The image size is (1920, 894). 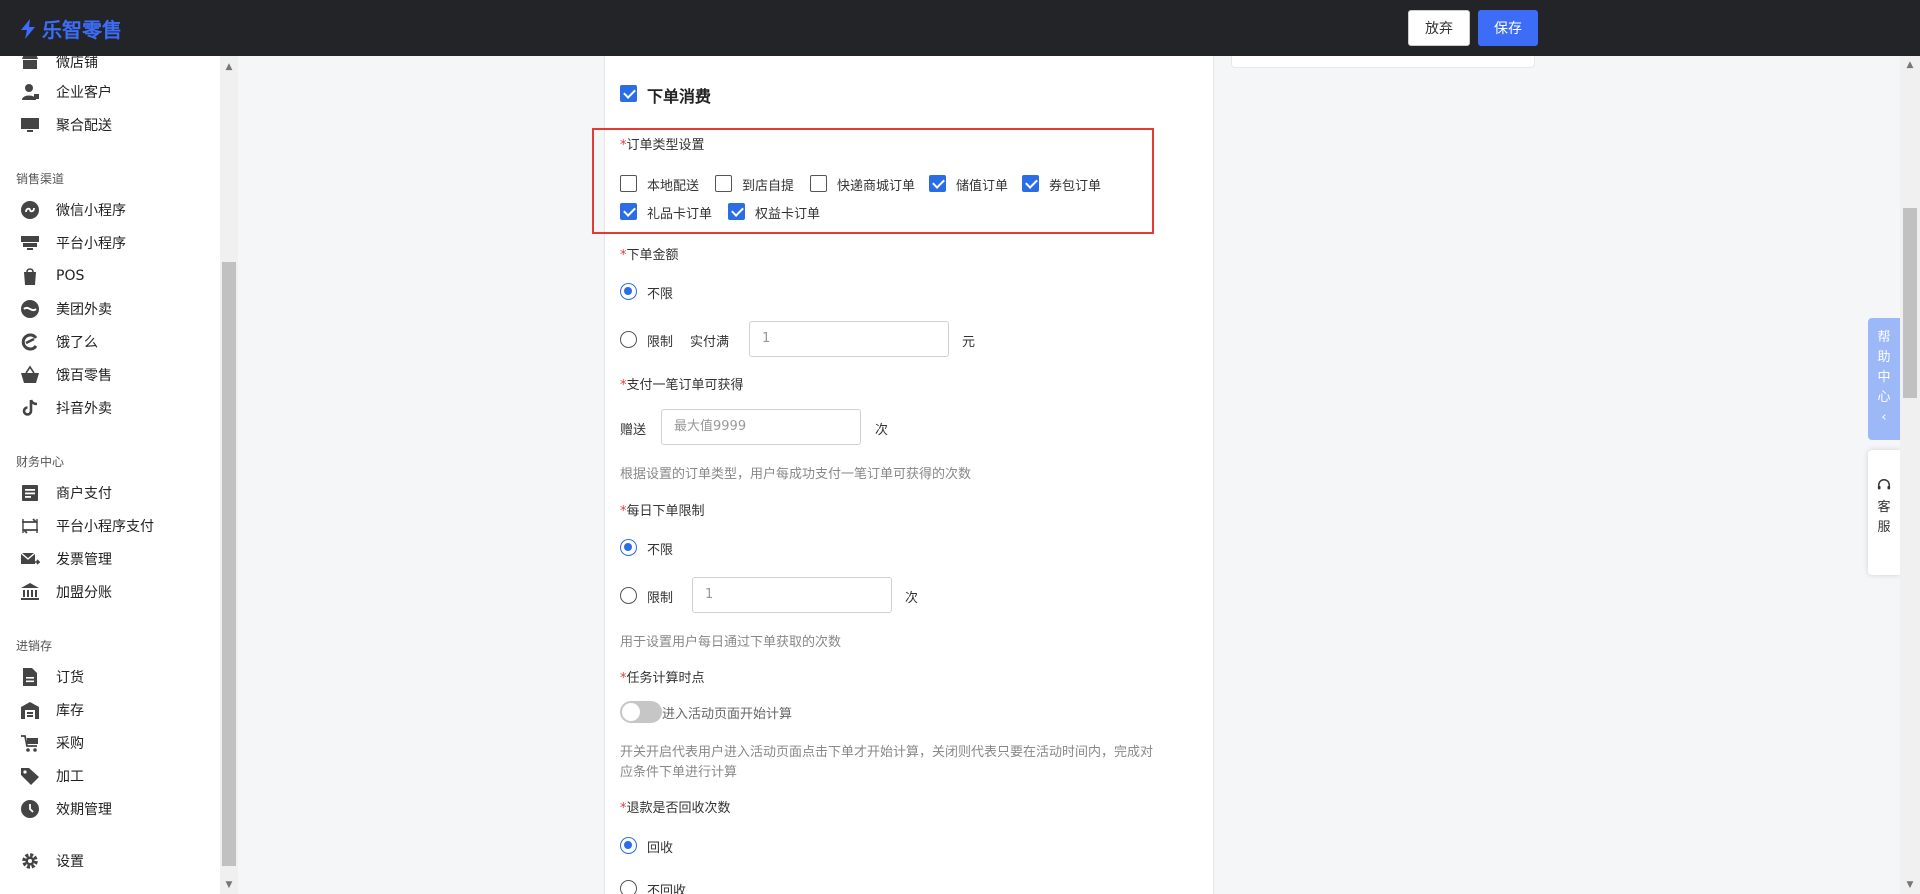 I want to click on sidebar-item-merchant-pay: 商户支付, so click(x=110, y=493).